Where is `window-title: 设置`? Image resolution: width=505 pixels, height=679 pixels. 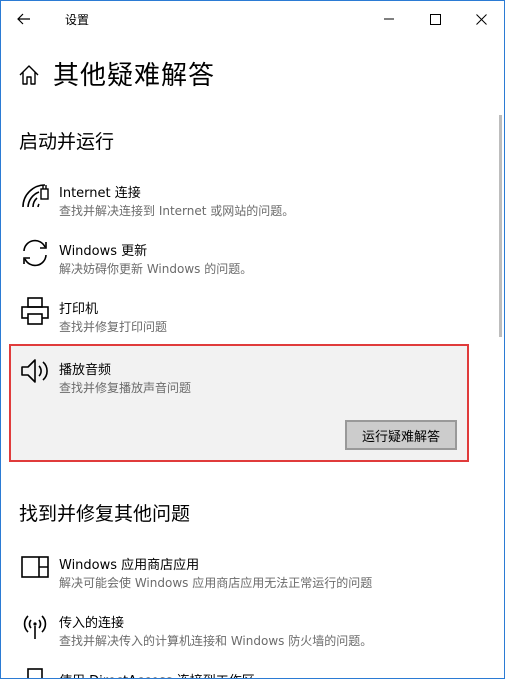 window-title: 设置 is located at coordinates (77, 20).